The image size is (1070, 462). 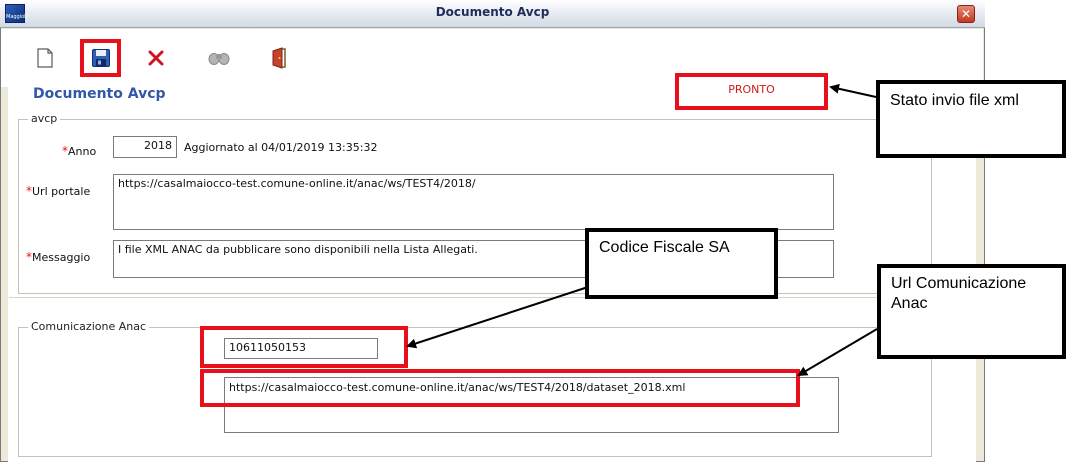 What do you see at coordinates (853, 90) in the screenshot?
I see `arrow-stato` at bounding box center [853, 90].